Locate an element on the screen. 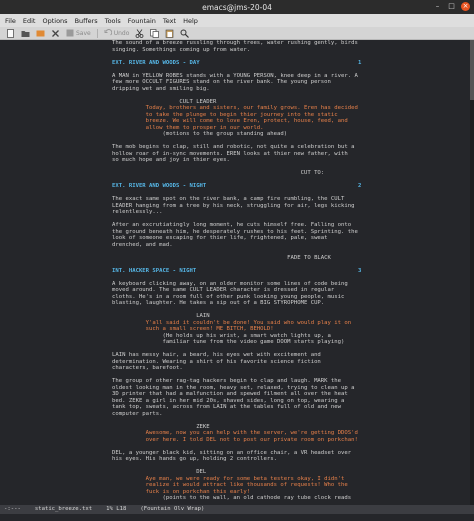 This screenshot has height=521, width=474. menu-fountain: Fountain is located at coordinates (142, 21).